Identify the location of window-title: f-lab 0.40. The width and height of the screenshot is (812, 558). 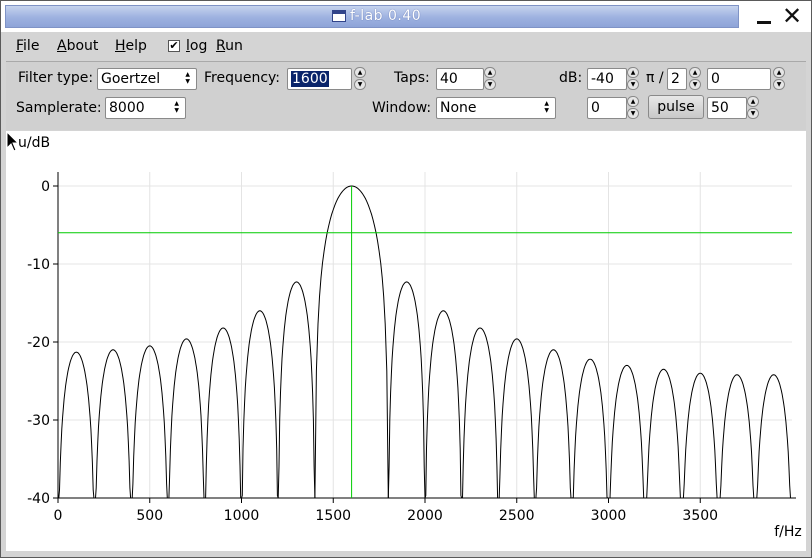
(386, 16).